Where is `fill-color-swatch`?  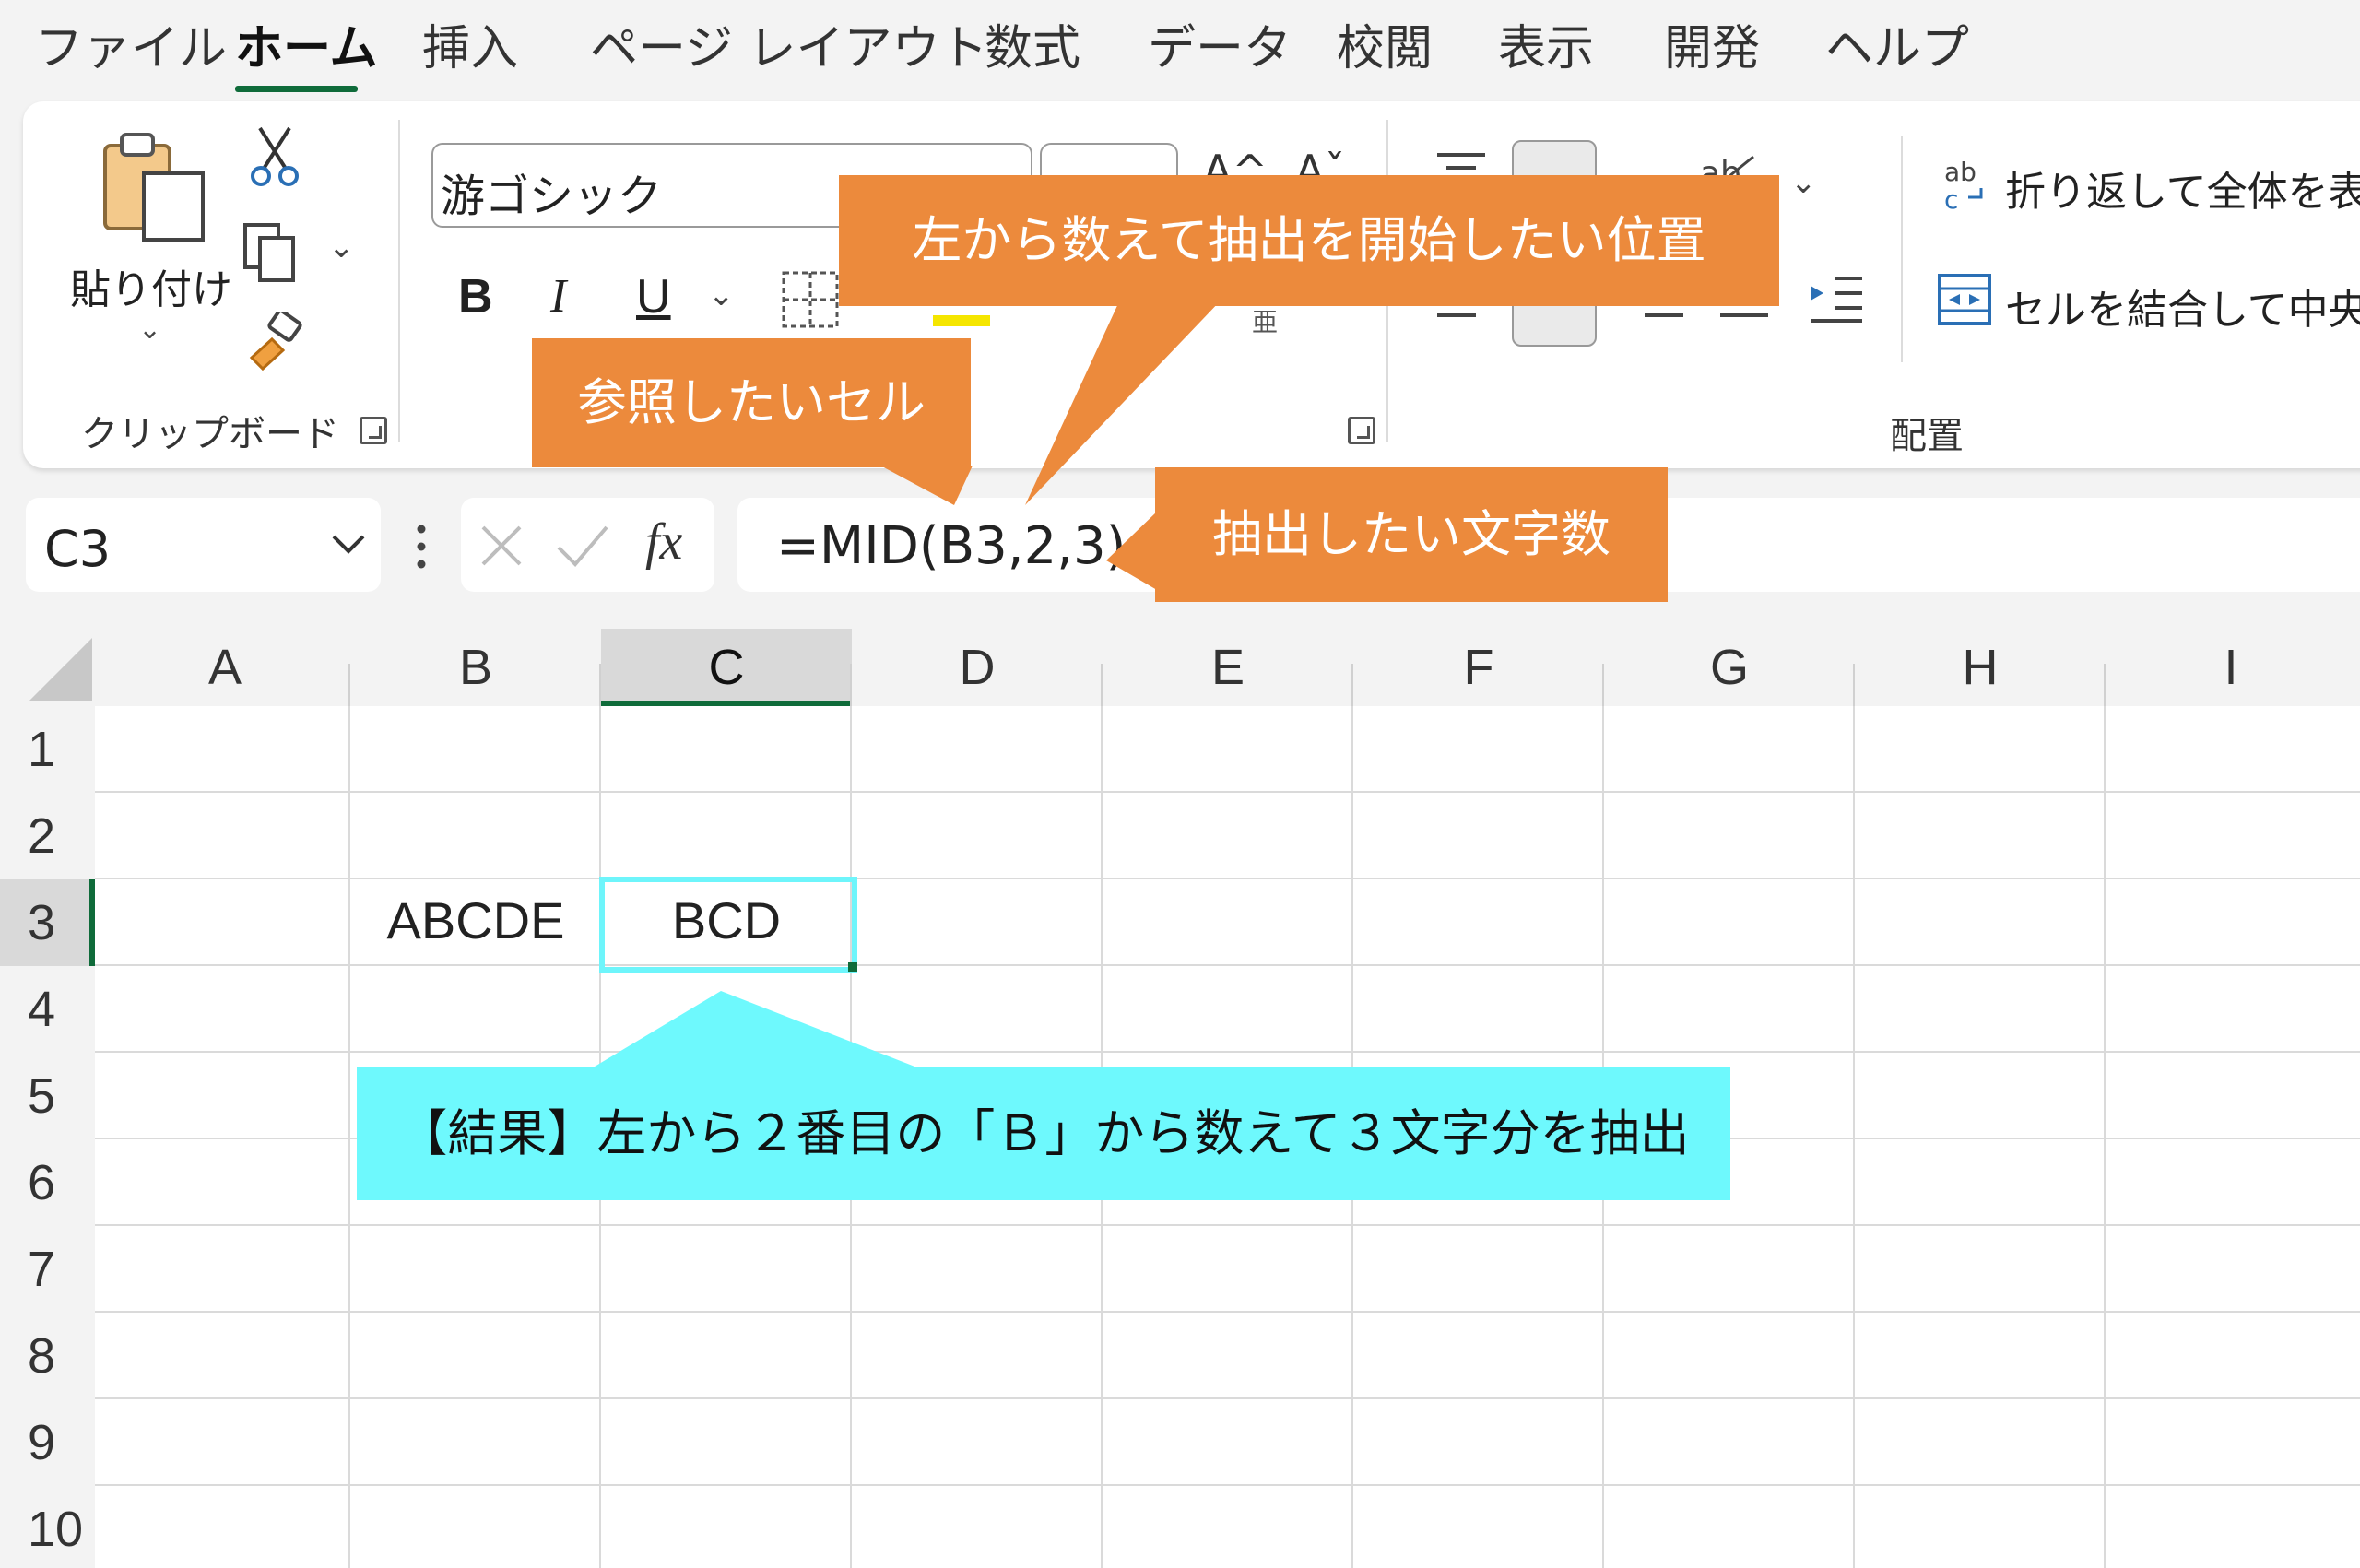
fill-color-swatch is located at coordinates (961, 321).